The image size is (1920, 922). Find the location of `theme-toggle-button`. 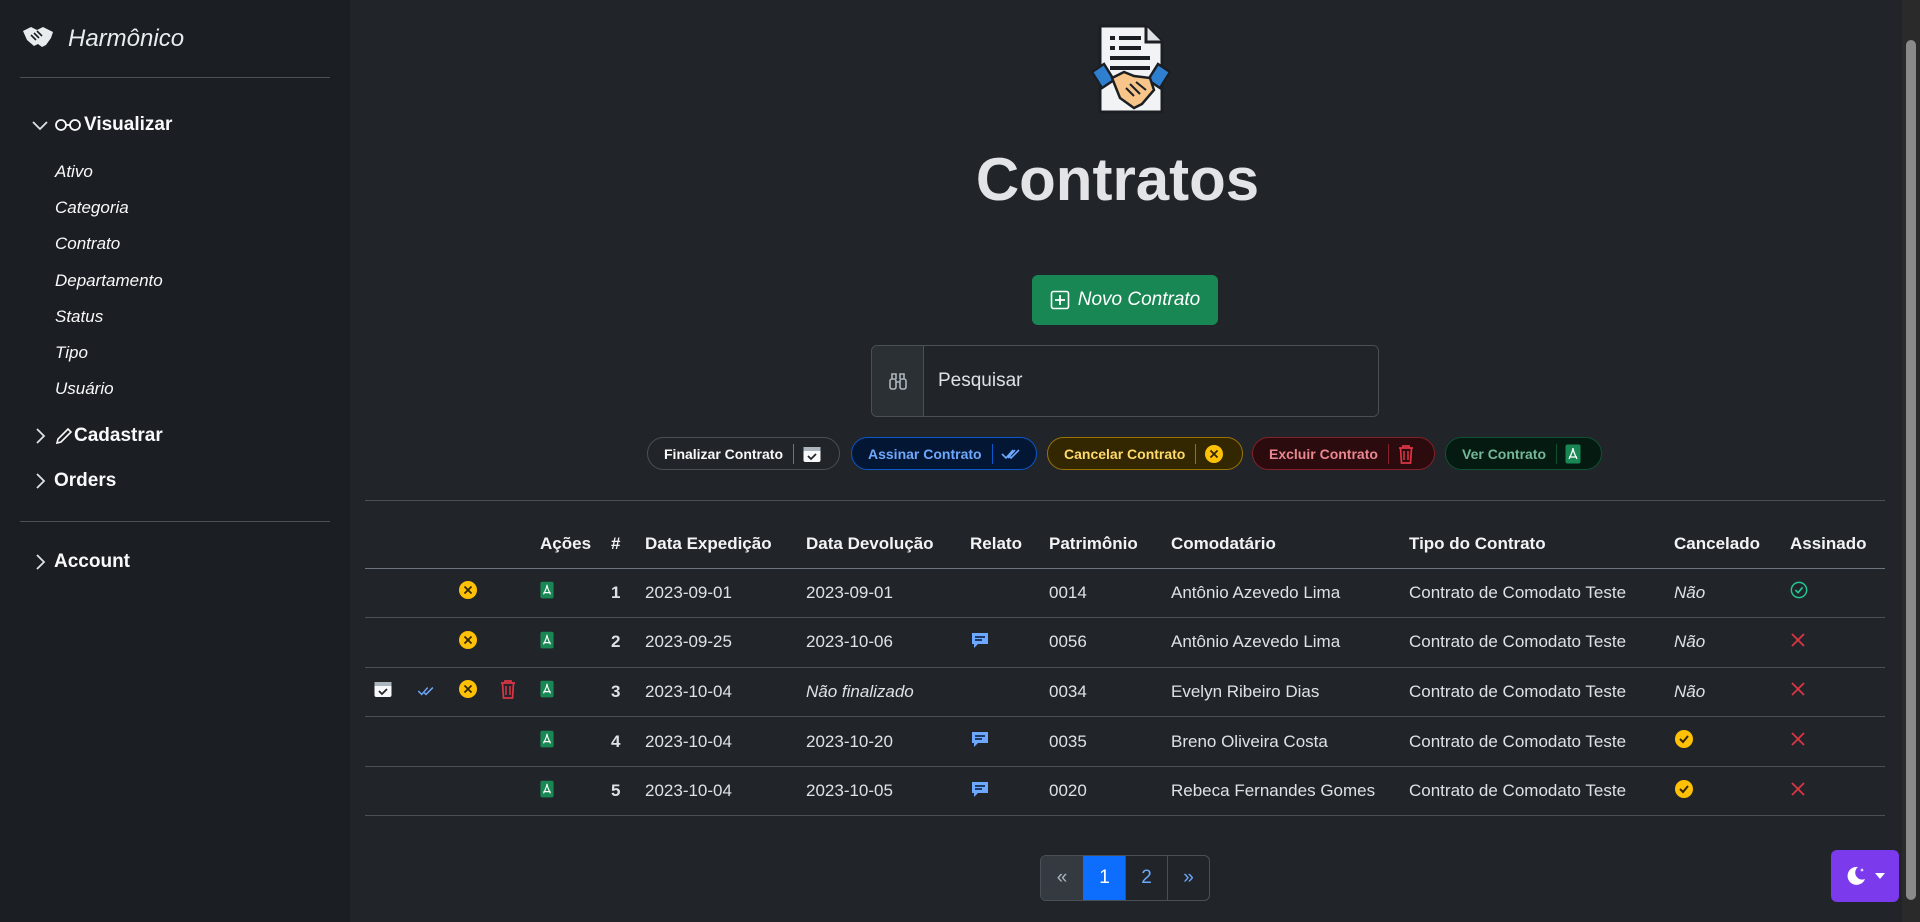

theme-toggle-button is located at coordinates (1865, 876).